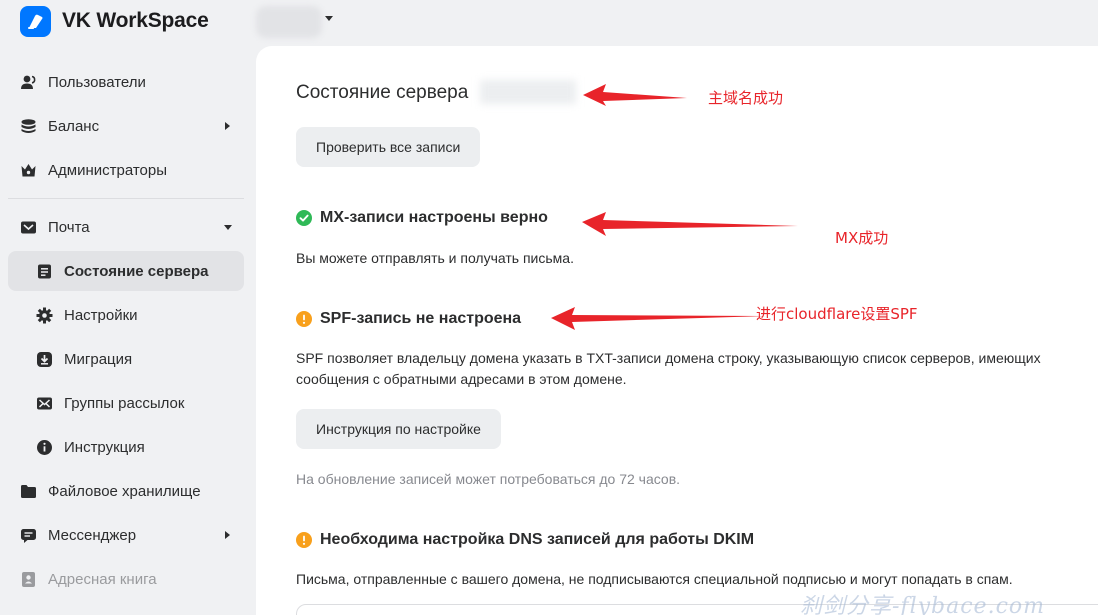  What do you see at coordinates (388, 147) in the screenshot?
I see `check-all-records-button: Проверить все записи` at bounding box center [388, 147].